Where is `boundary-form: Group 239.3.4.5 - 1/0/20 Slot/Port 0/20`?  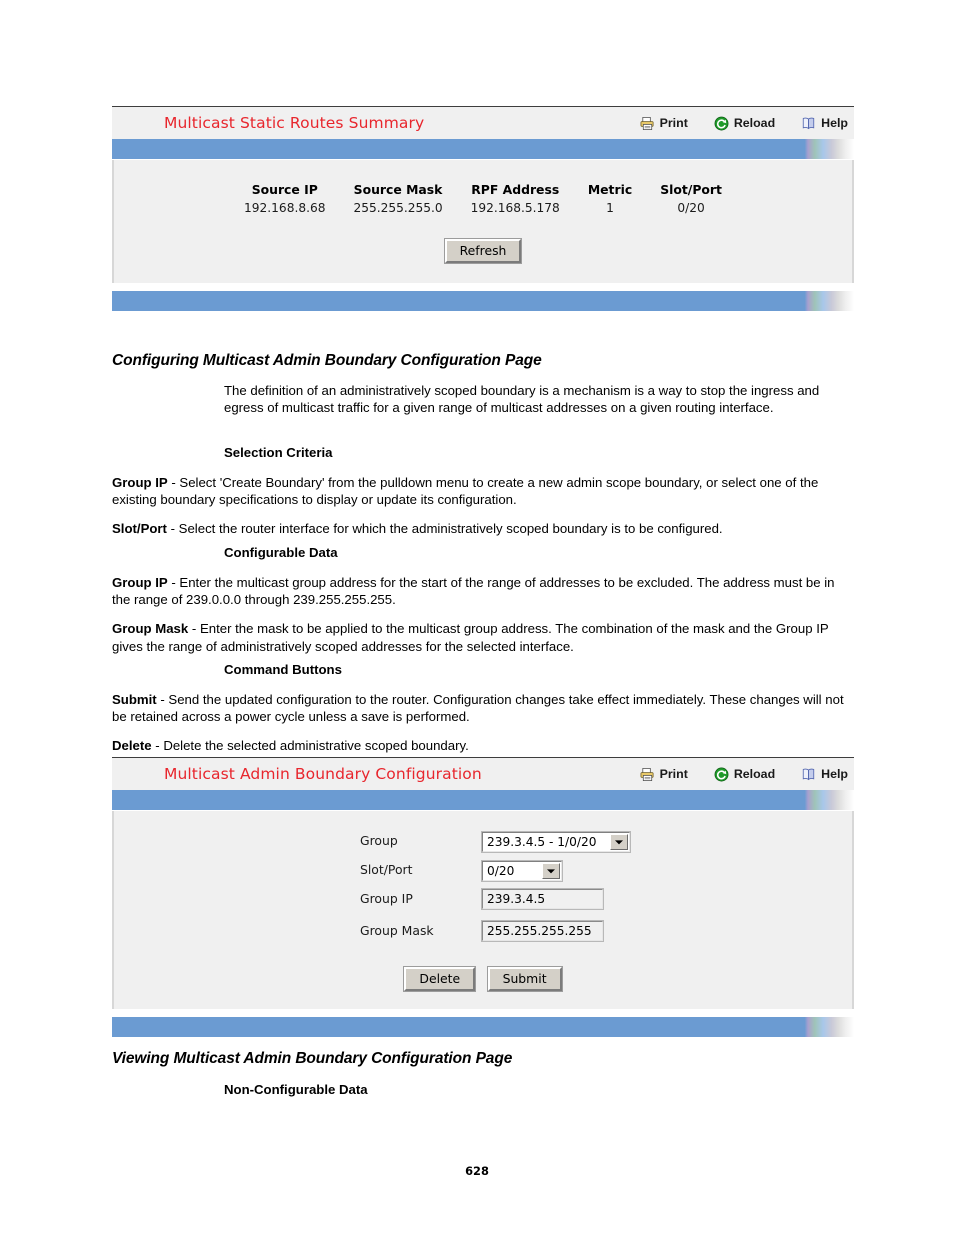
boundary-form: Group 239.3.4.5 - 1/0/20 Slot/Port 0/20 is located at coordinates (606, 888).